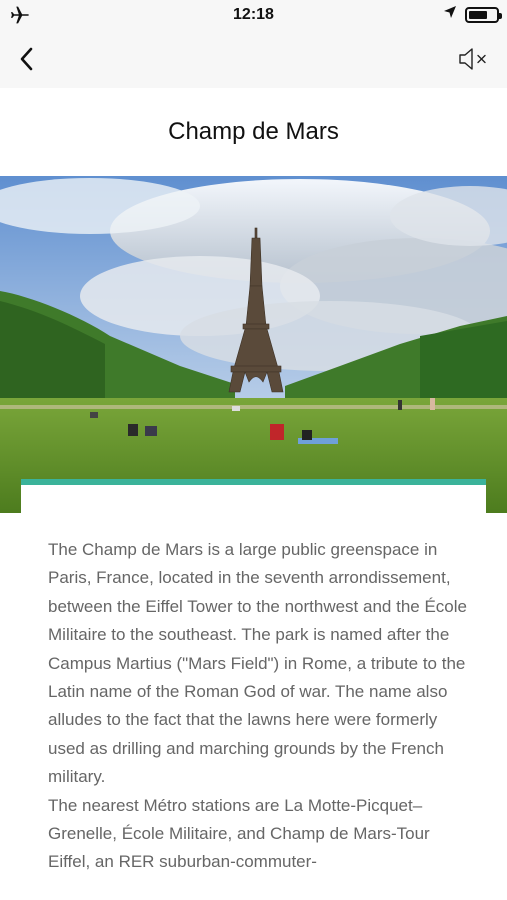  I want to click on back-button, so click(36, 59).